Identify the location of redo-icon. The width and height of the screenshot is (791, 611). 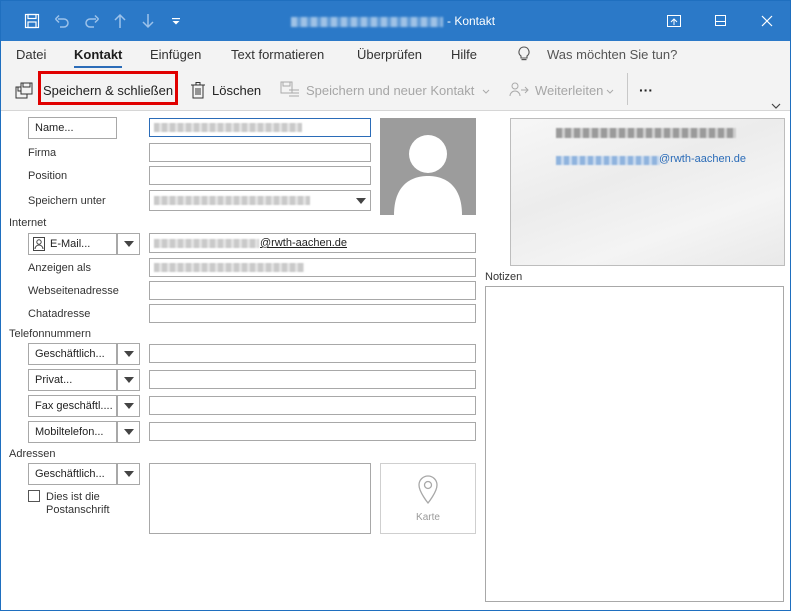
(92, 21).